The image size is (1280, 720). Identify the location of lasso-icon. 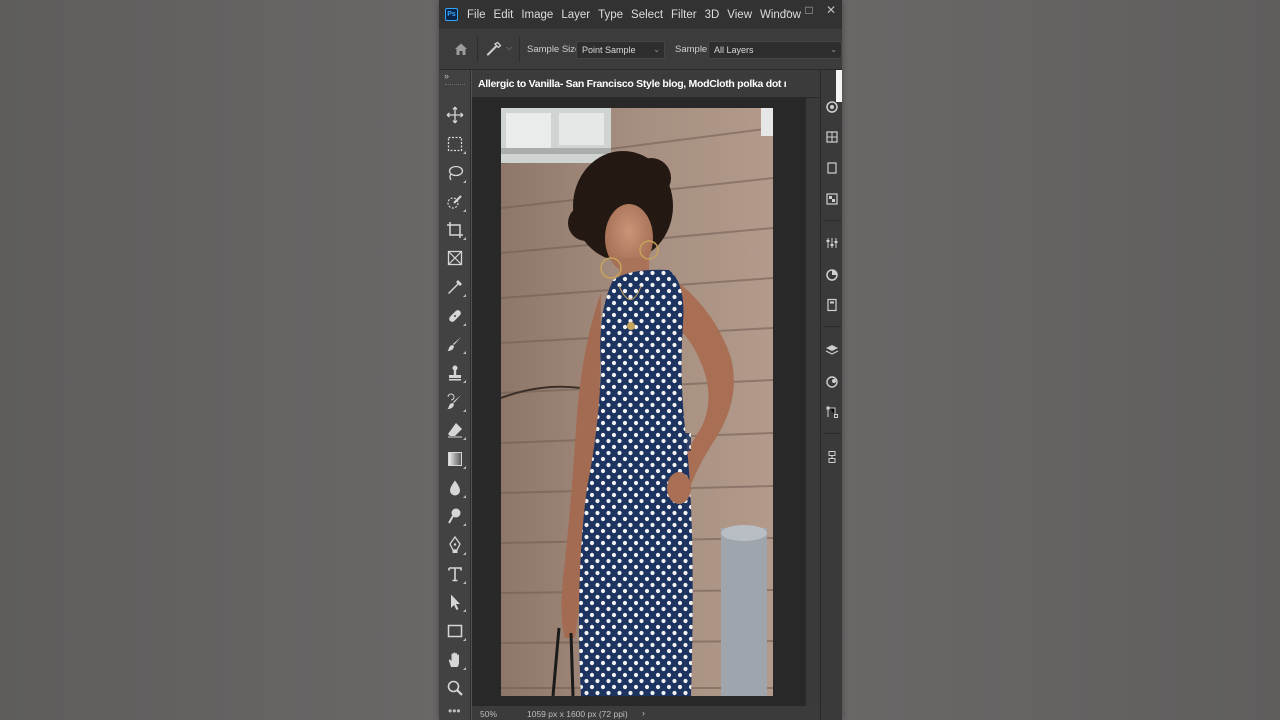
(455, 173).